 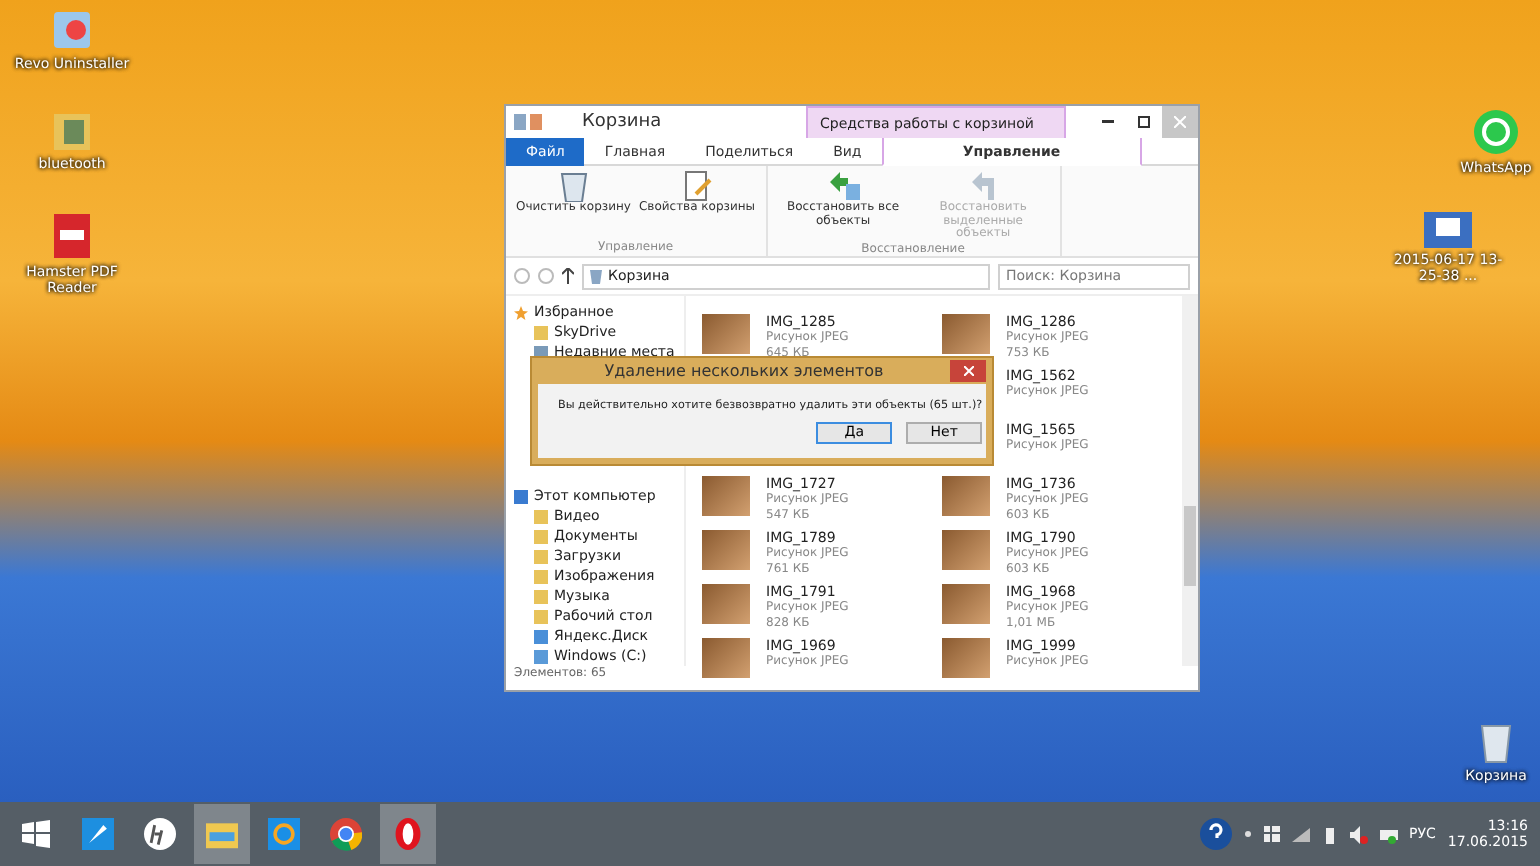 I want to click on hp-logo-icon, so click(x=160, y=834).